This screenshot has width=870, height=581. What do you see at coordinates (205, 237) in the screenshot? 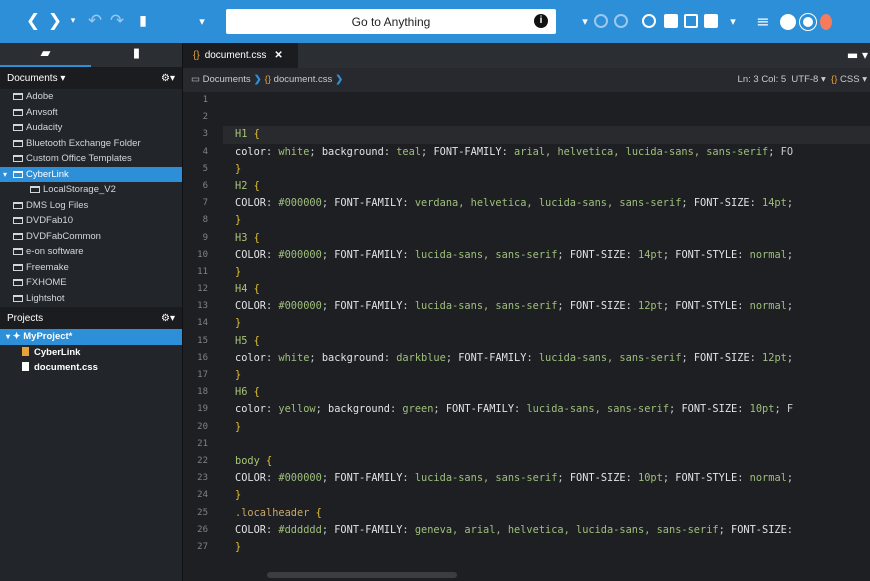
I see `line-number: 9` at bounding box center [205, 237].